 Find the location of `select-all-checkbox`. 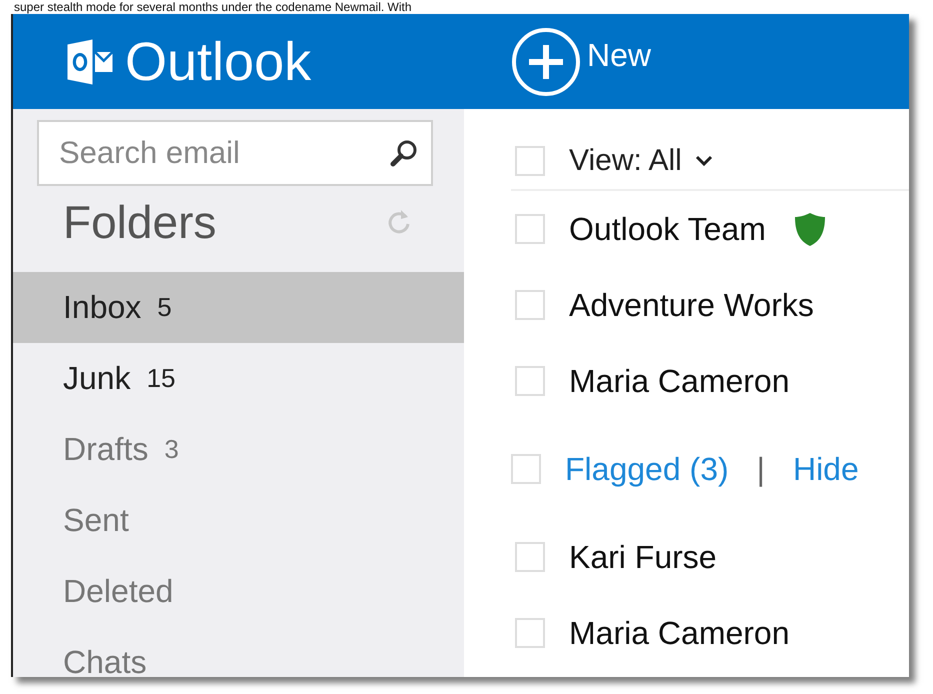

select-all-checkbox is located at coordinates (530, 161).